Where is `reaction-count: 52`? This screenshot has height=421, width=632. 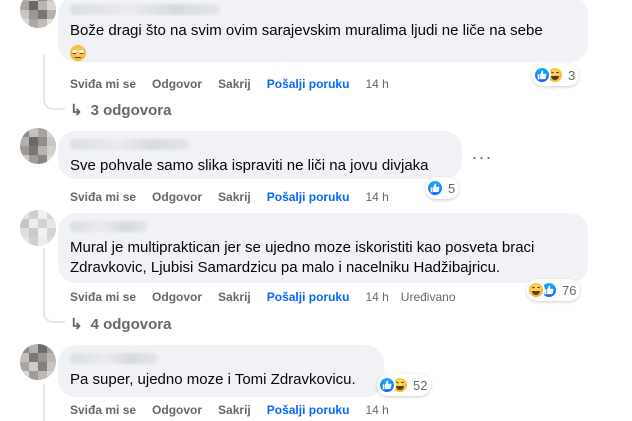 reaction-count: 52 is located at coordinates (420, 385).